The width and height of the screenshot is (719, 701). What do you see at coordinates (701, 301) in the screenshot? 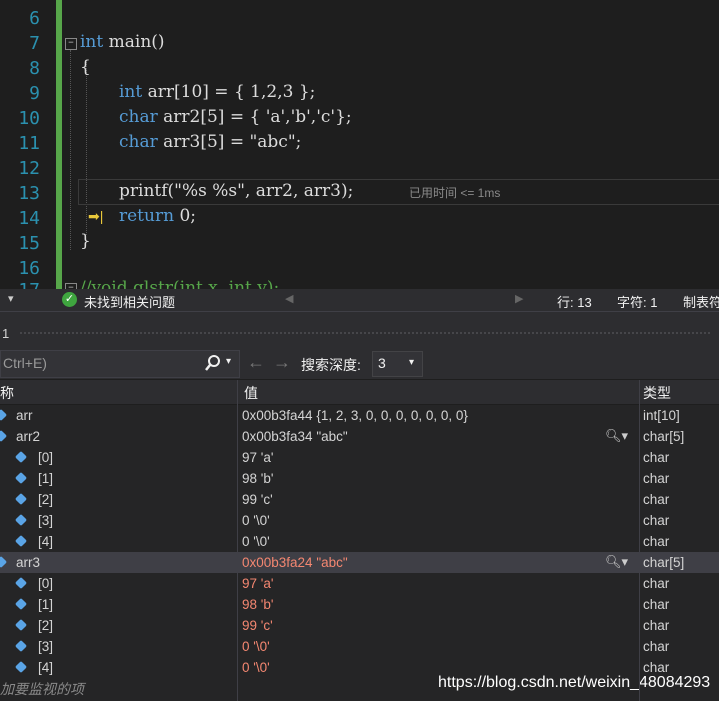
I see `tab-indicator: 制表符` at bounding box center [701, 301].